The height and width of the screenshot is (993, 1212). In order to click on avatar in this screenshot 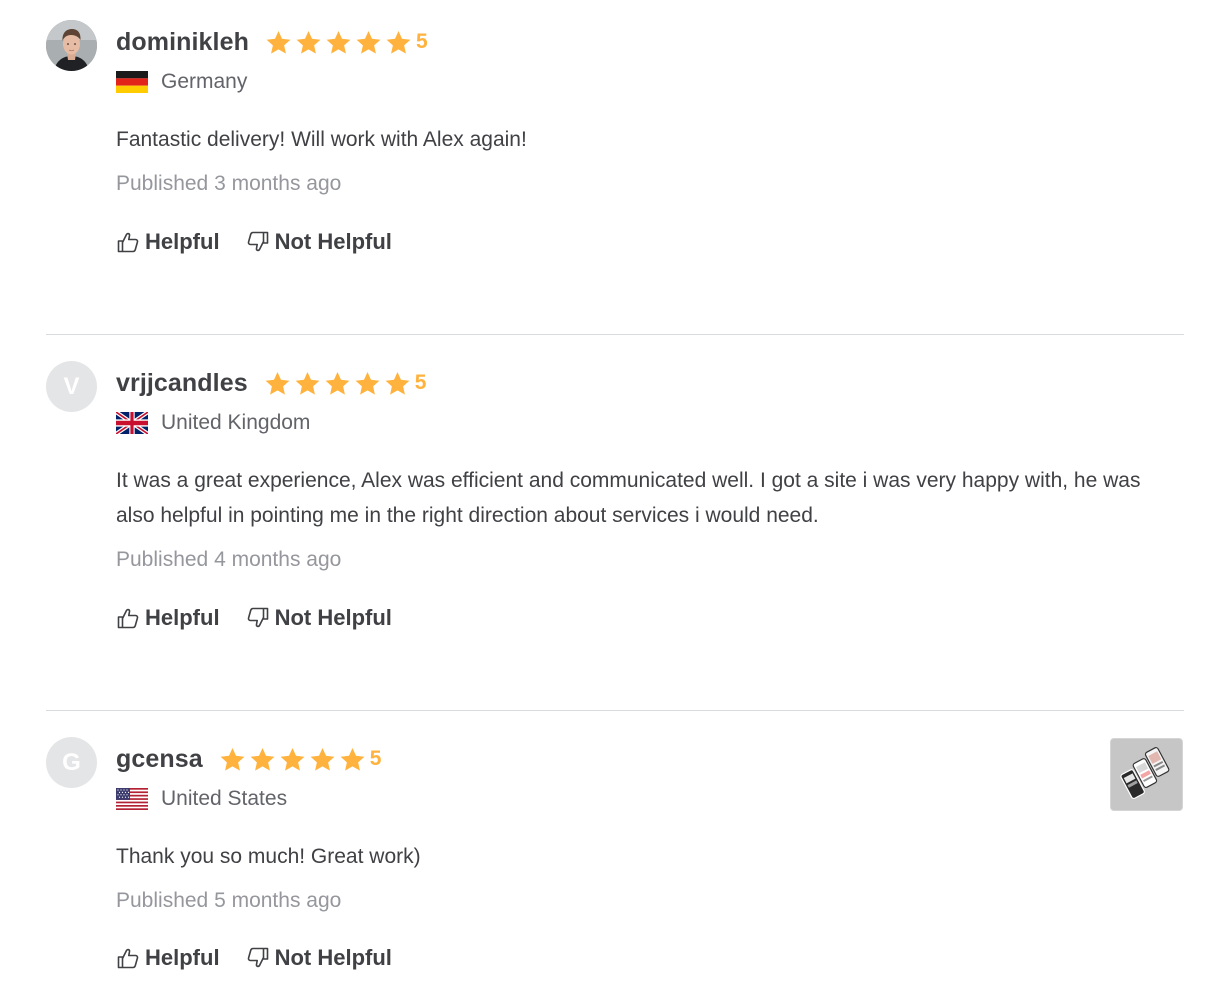, I will do `click(71, 45)`.